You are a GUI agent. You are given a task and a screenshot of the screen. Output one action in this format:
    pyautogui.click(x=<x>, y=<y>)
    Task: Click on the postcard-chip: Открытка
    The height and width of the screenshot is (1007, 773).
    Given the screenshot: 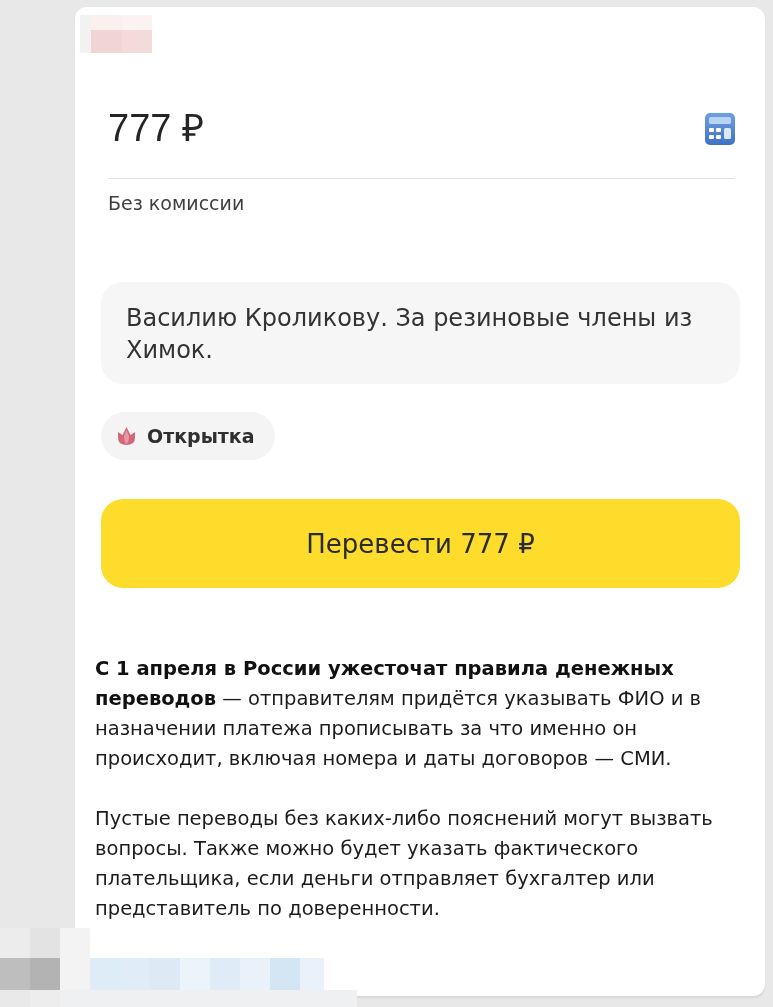 What is the action you would take?
    pyautogui.click(x=188, y=436)
    